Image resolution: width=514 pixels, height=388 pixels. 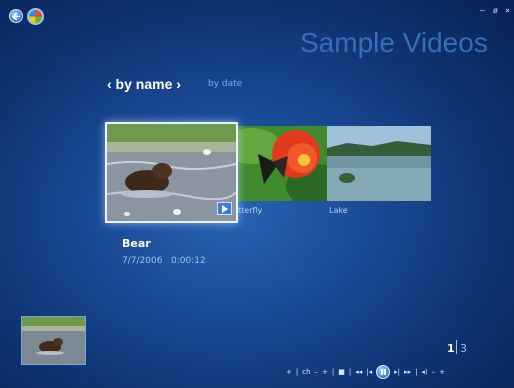 I want to click on previous-icon: |◂, so click(x=369, y=372).